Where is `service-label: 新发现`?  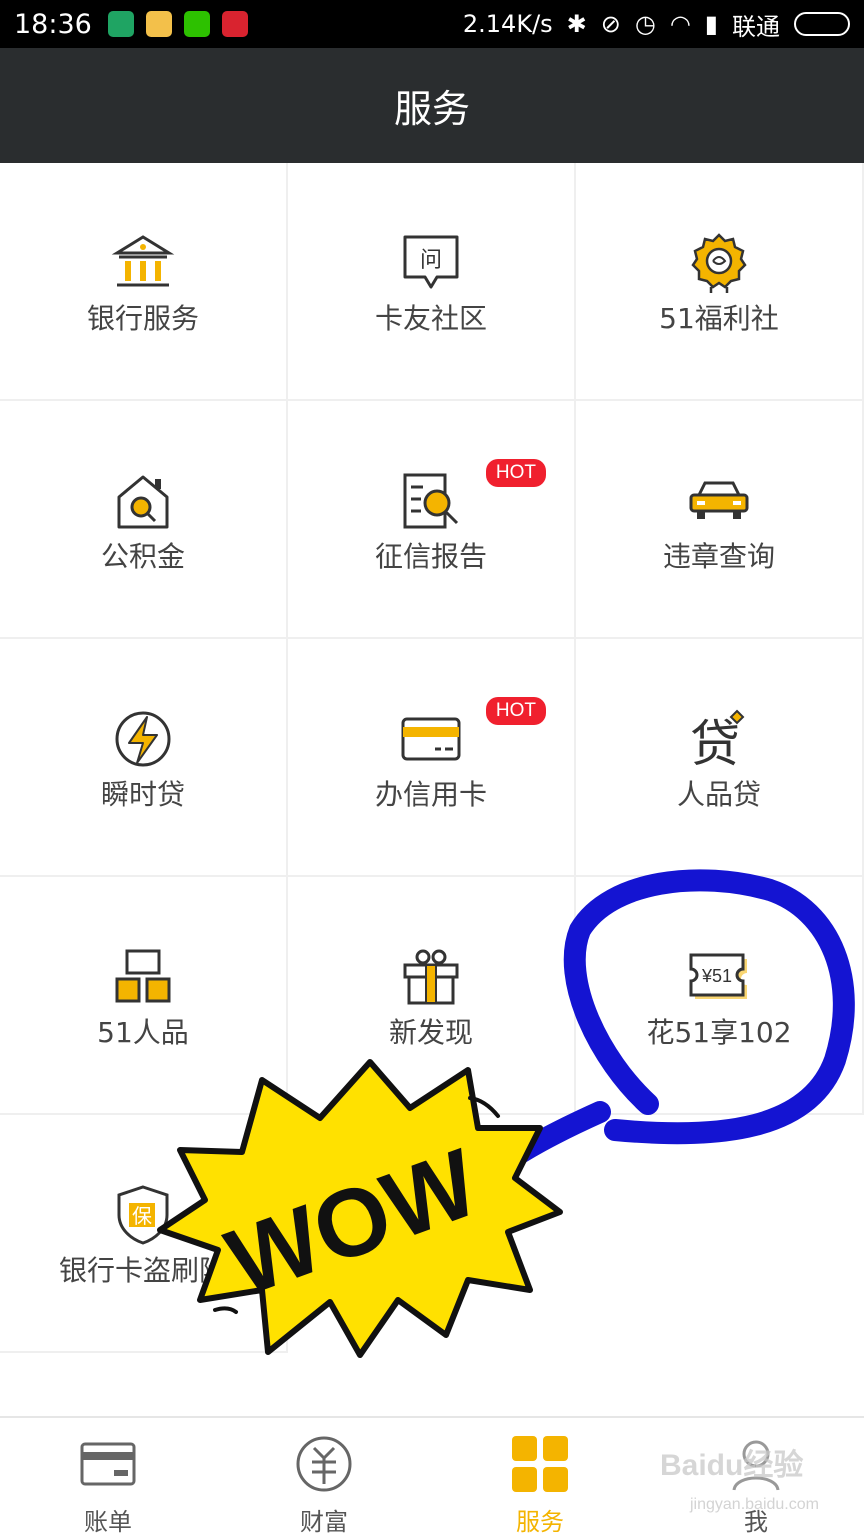
service-label: 新发现 is located at coordinates (430, 1032).